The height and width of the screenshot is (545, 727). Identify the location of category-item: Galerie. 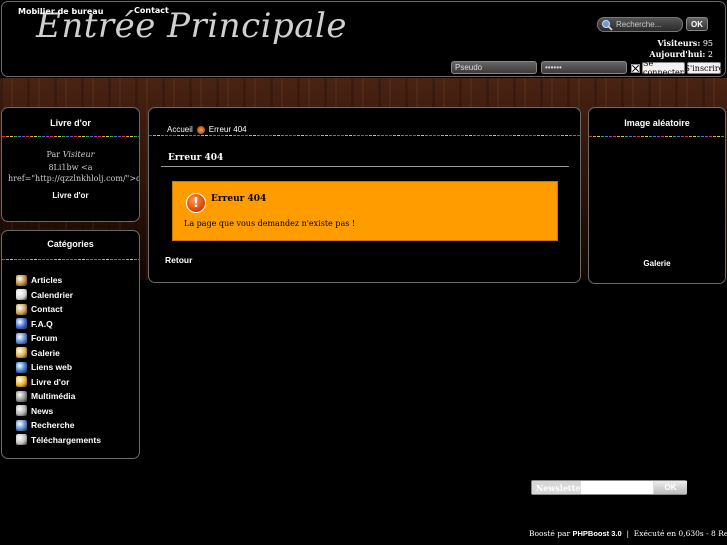
(58, 353).